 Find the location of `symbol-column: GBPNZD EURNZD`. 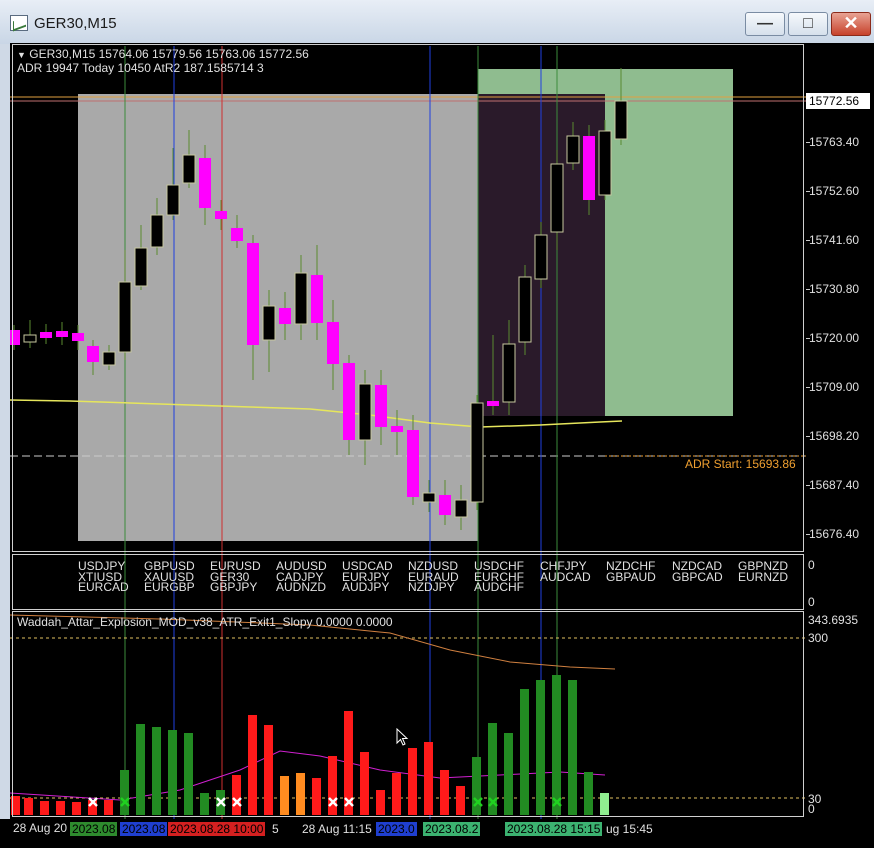

symbol-column: GBPNZD EURNZD is located at coordinates (763, 571).